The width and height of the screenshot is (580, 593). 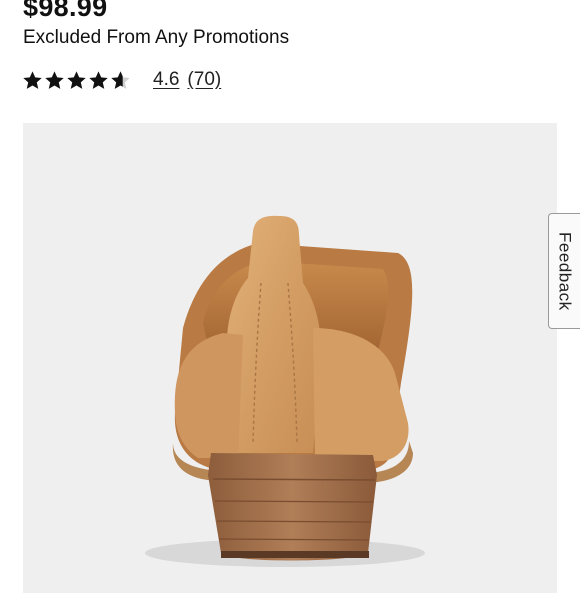 I want to click on feedback-label: Feedback, so click(x=565, y=271).